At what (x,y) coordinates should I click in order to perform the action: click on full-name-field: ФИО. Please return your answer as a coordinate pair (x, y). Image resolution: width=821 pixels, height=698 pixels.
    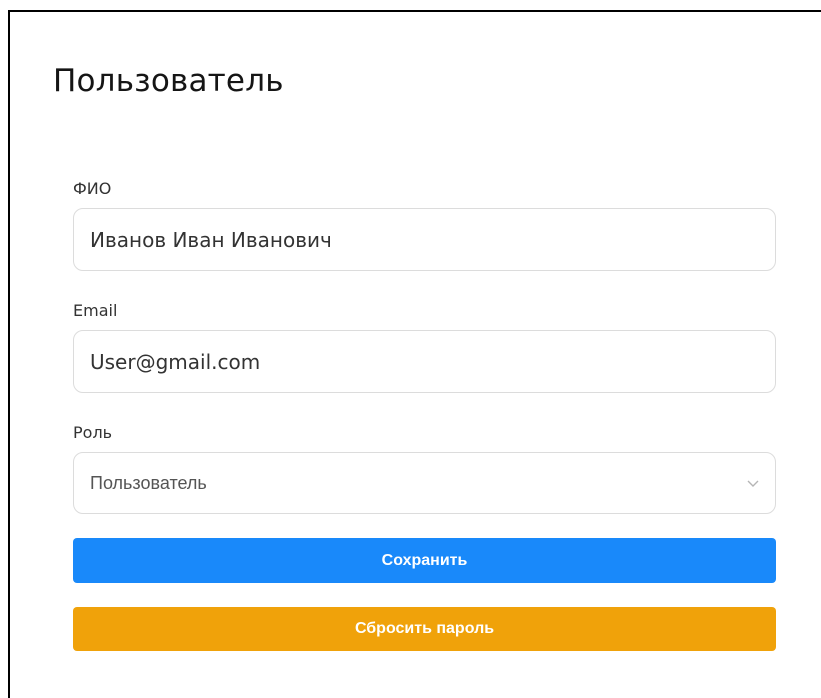
    Looking at the image, I should click on (424, 224).